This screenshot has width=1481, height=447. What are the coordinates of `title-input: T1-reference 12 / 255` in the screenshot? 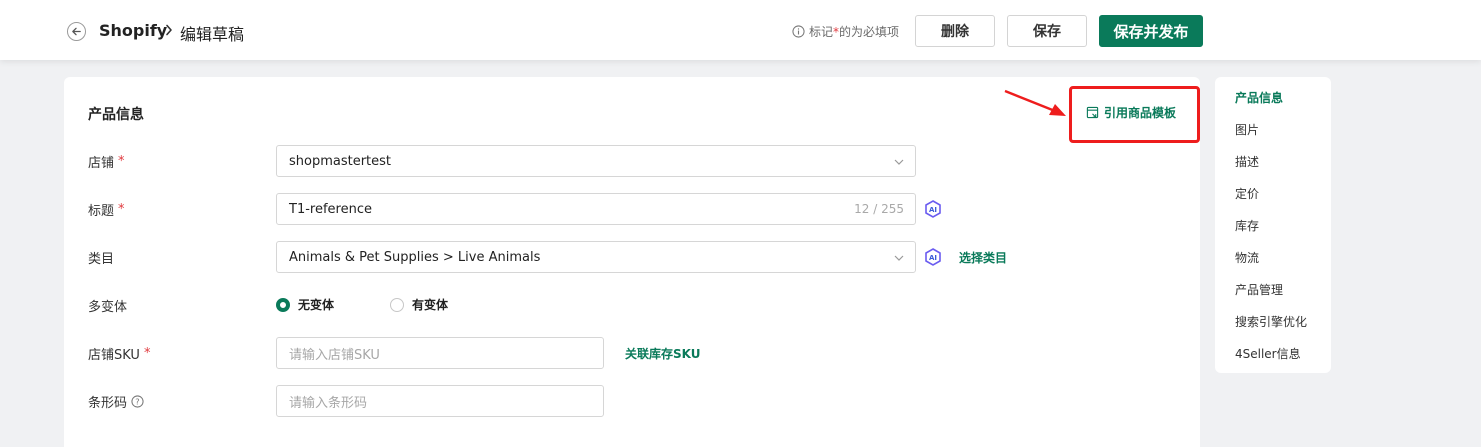 It's located at (596, 209).